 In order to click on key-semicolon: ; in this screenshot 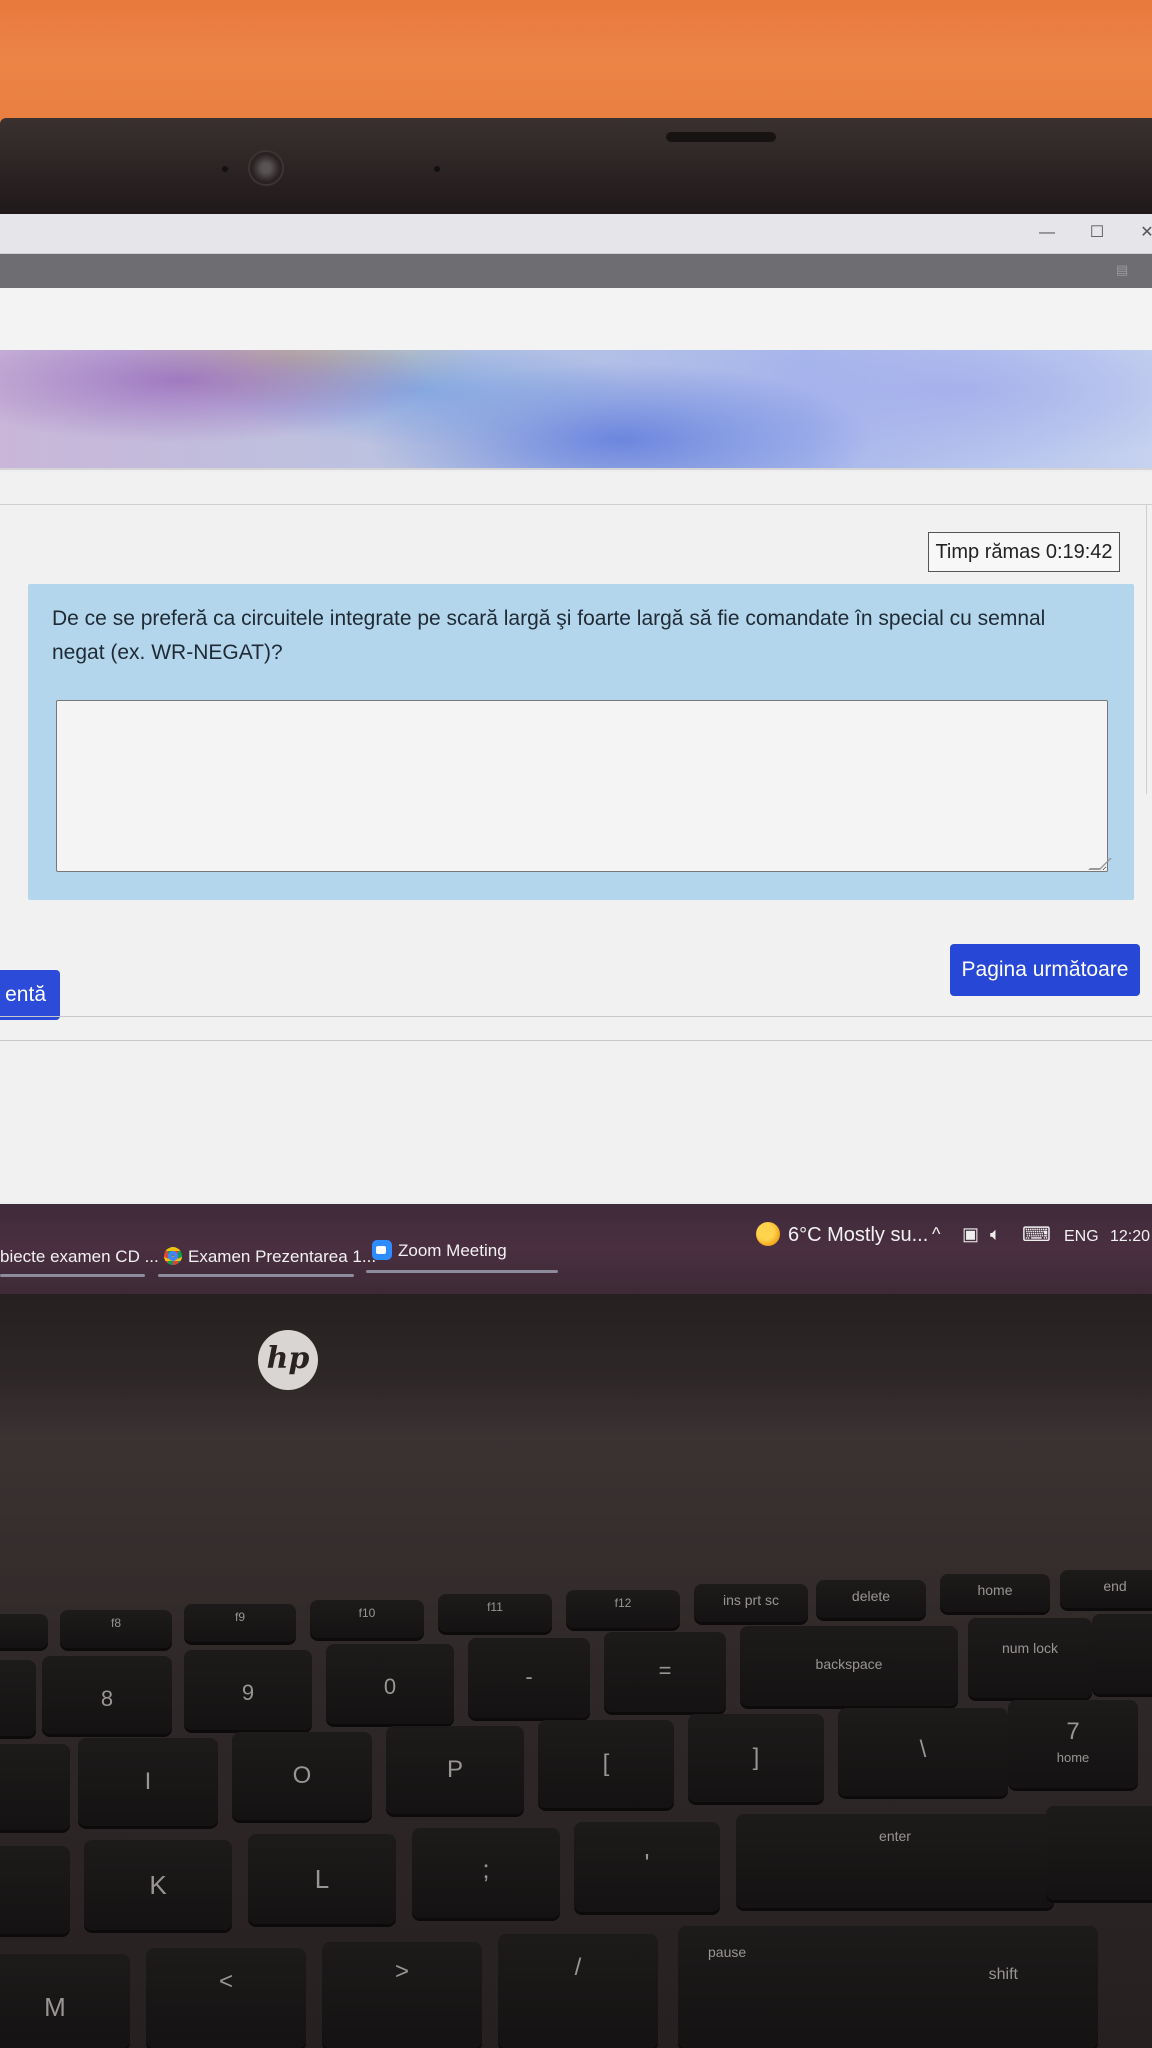, I will do `click(486, 1873)`.